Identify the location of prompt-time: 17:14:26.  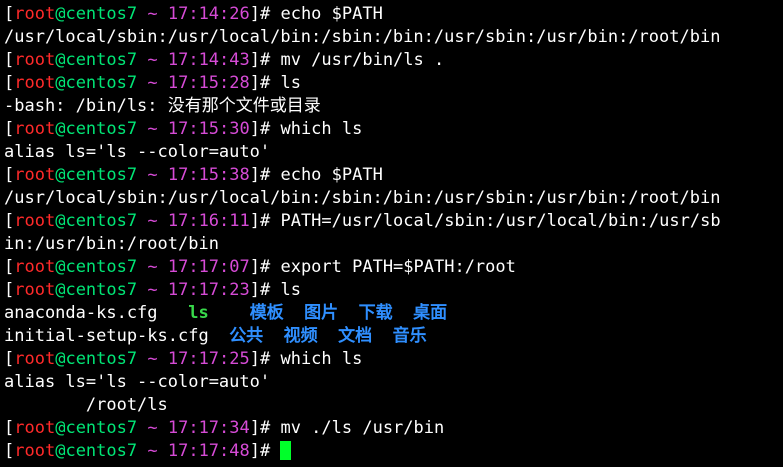
(208, 14).